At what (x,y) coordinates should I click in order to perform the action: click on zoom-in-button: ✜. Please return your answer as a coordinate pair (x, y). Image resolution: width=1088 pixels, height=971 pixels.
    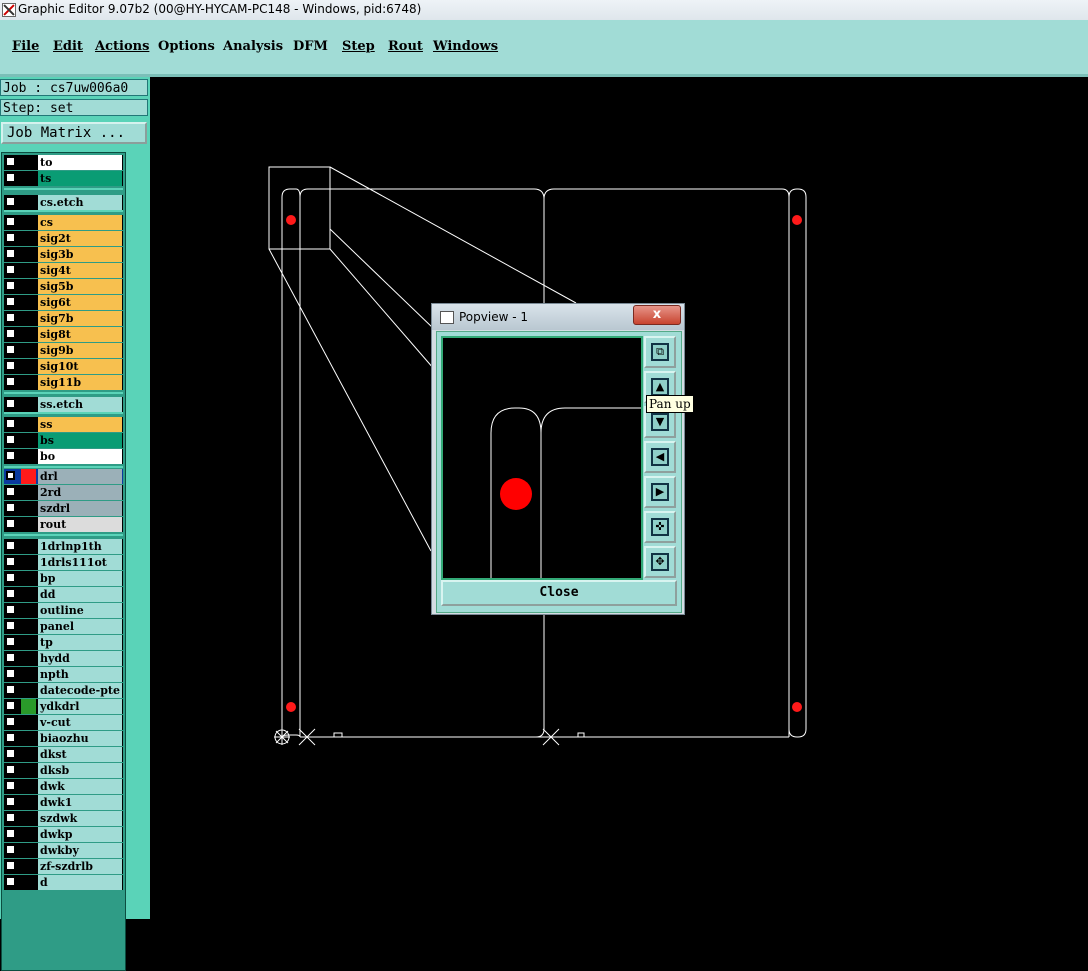
    Looking at the image, I should click on (660, 527).